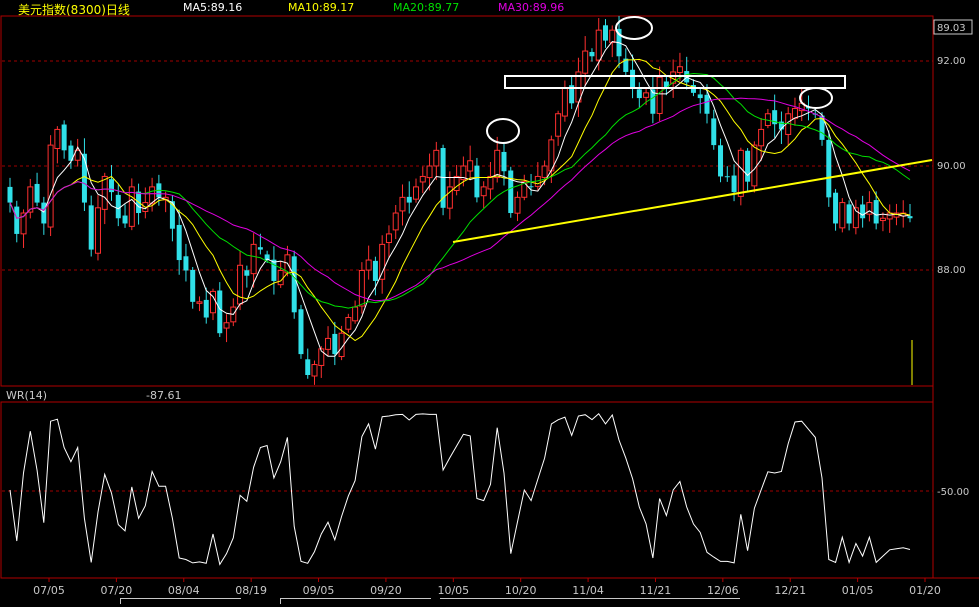  Describe the element at coordinates (723, 590) in the screenshot. I see `x-tick-label: 12/06` at that location.